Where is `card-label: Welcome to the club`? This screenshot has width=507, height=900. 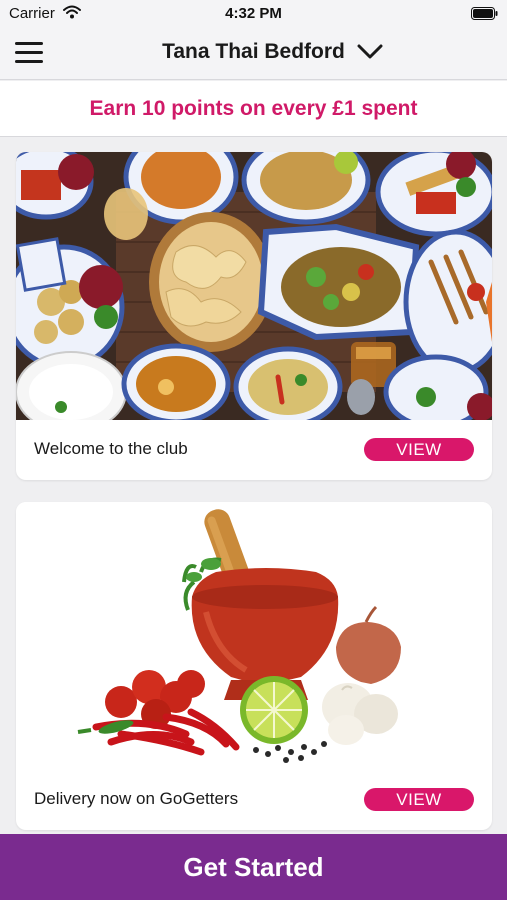 card-label: Welcome to the club is located at coordinates (111, 448).